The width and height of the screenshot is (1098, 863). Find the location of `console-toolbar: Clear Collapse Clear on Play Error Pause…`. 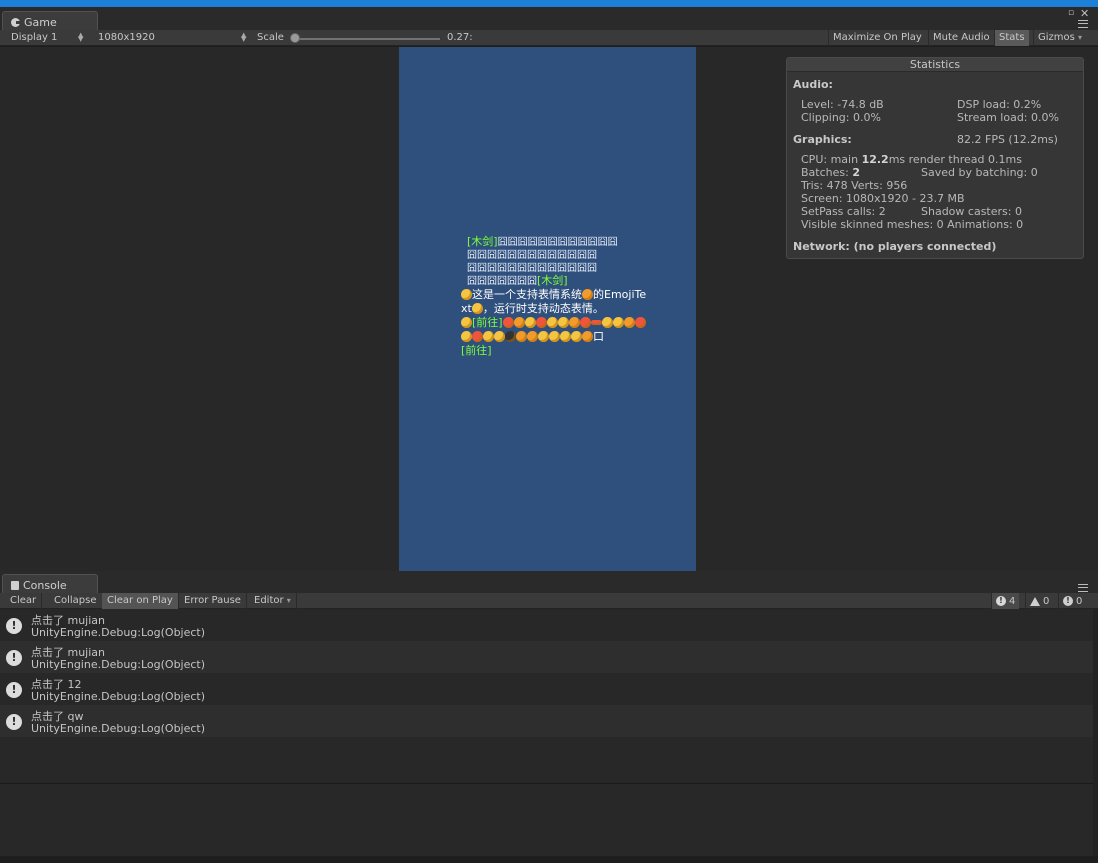

console-toolbar: Clear Collapse Clear on Play Error Pause… is located at coordinates (549, 601).